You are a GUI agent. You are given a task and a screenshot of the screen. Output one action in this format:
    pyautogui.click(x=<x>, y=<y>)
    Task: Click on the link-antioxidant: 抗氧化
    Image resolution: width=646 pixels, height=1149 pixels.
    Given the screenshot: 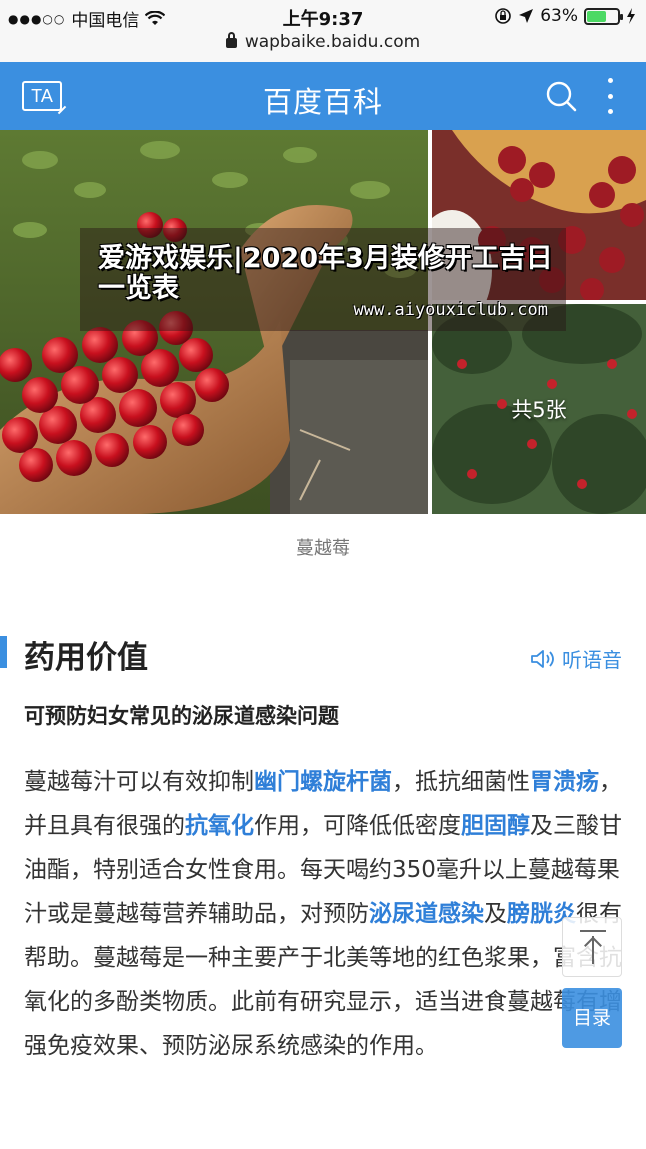 What is the action you would take?
    pyautogui.click(x=219, y=826)
    